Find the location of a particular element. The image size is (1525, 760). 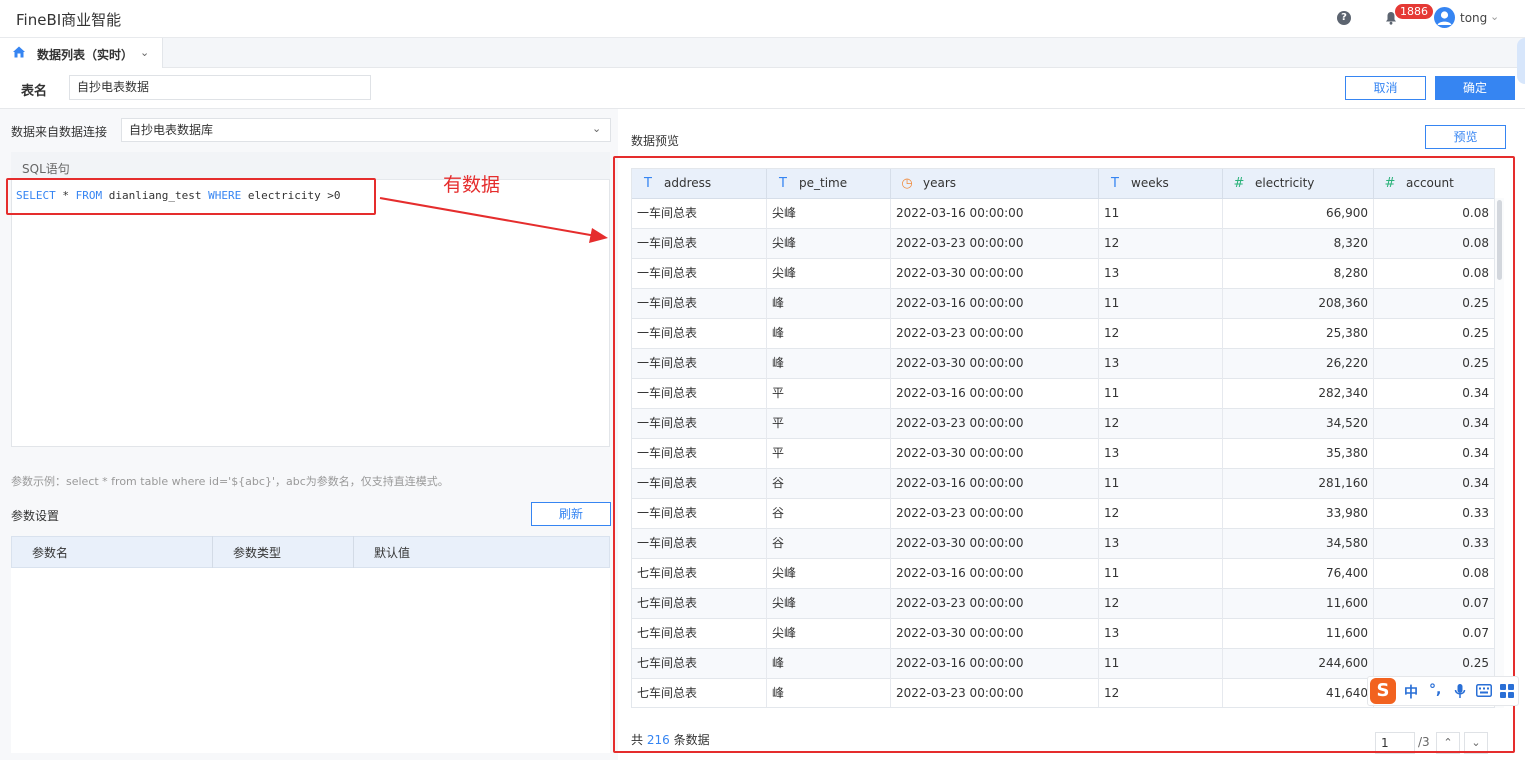

table-name-label: 表名 is located at coordinates (34, 91).